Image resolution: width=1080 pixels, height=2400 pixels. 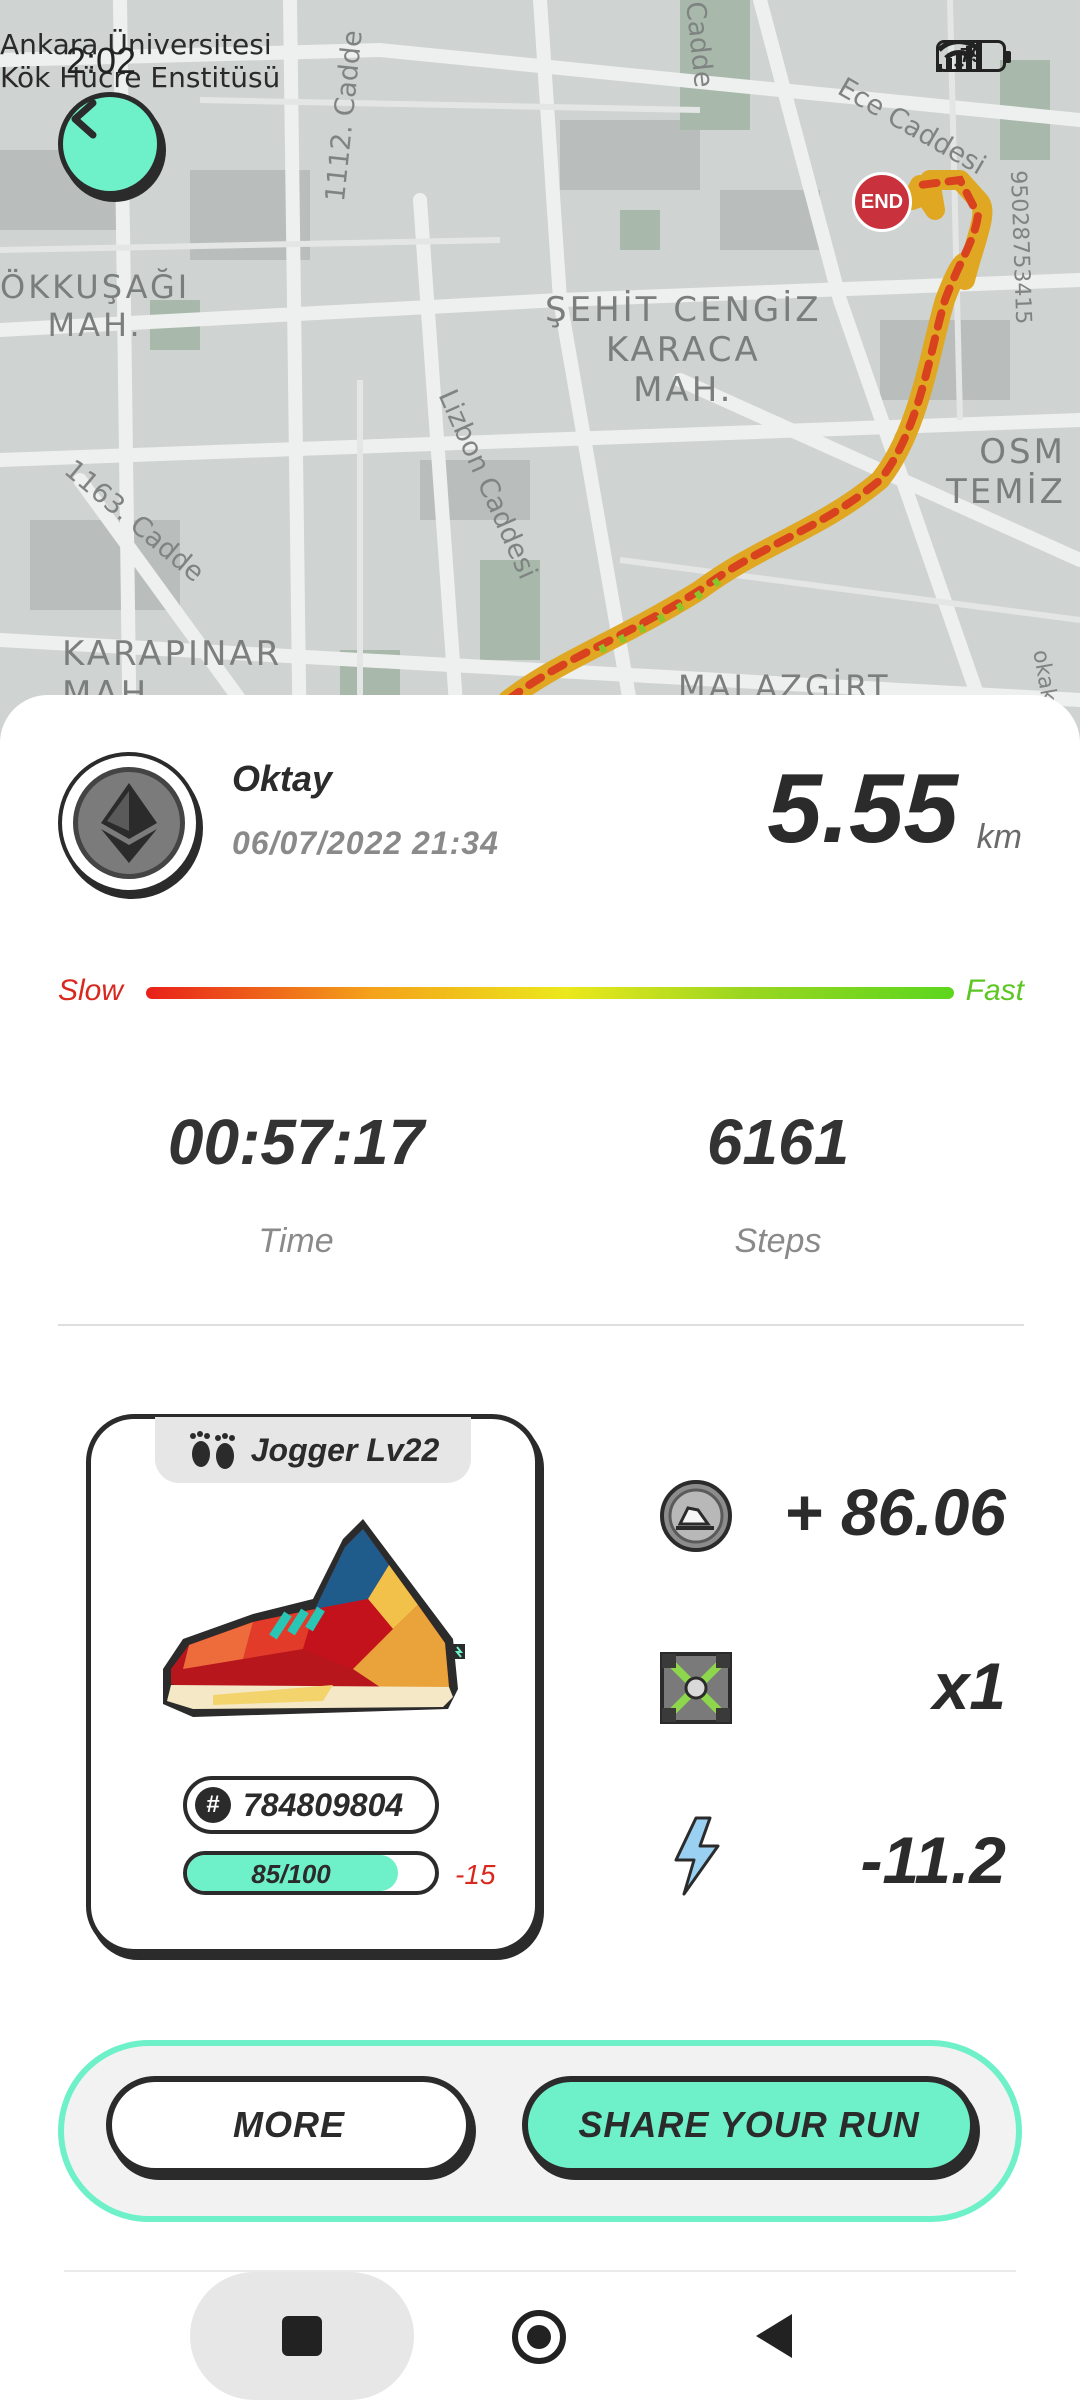 I want to click on time-value: 00:57:17, so click(x=296, y=1142).